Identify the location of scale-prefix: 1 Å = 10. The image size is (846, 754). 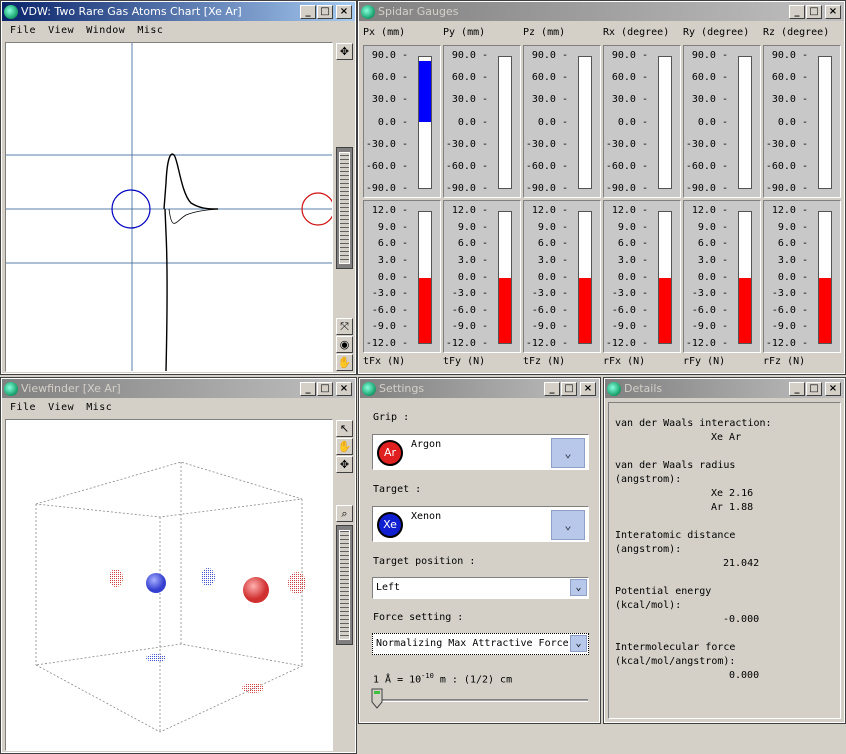
(397, 680).